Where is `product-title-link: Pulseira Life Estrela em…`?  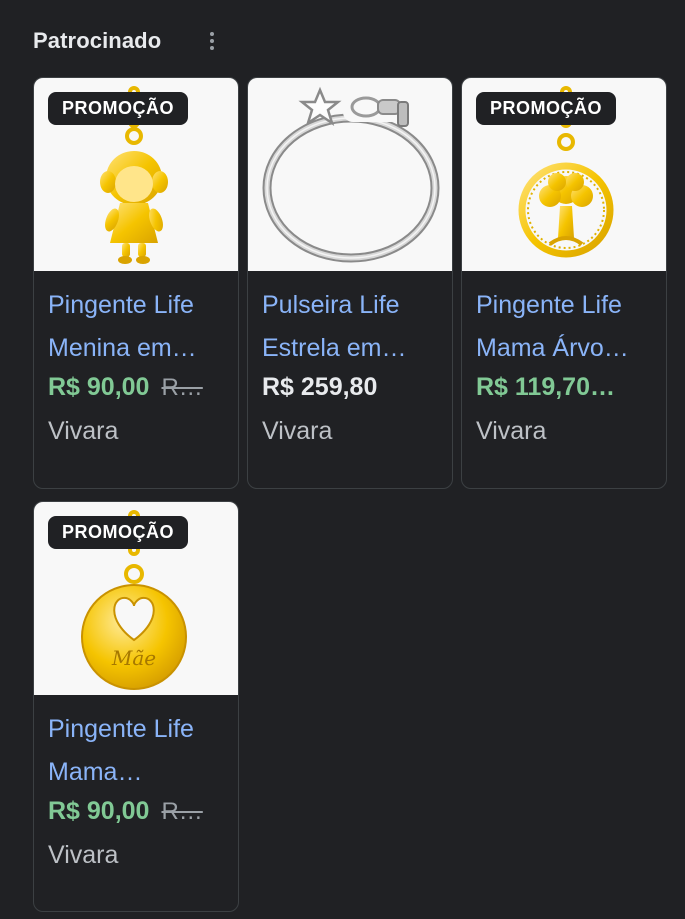
product-title-link: Pulseira Life Estrela em… is located at coordinates (350, 320).